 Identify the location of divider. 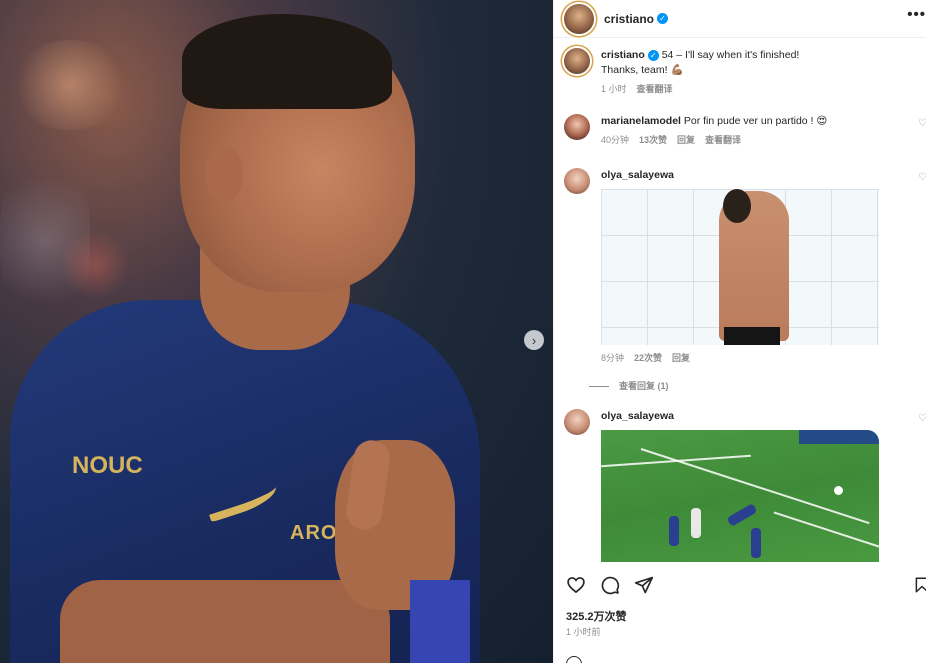
(599, 386).